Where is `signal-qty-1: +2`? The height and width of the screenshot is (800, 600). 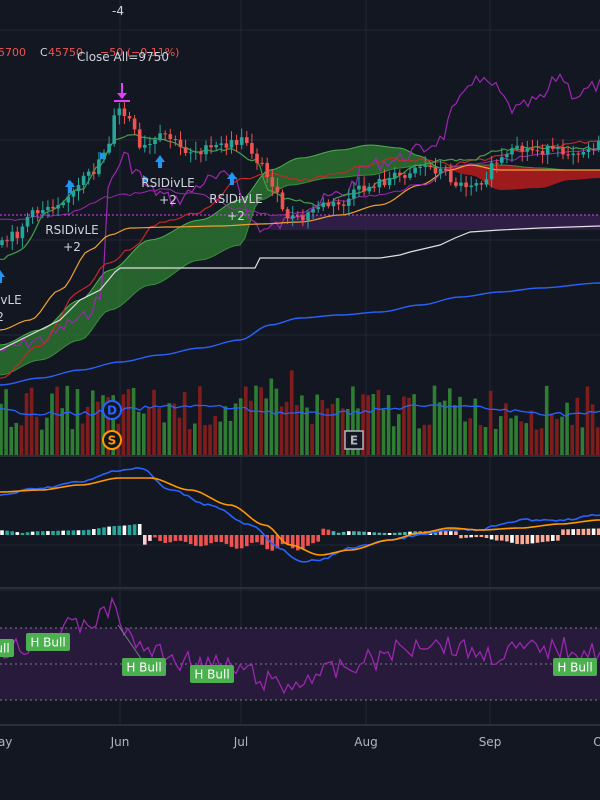
signal-qty-1: +2 is located at coordinates (72, 247).